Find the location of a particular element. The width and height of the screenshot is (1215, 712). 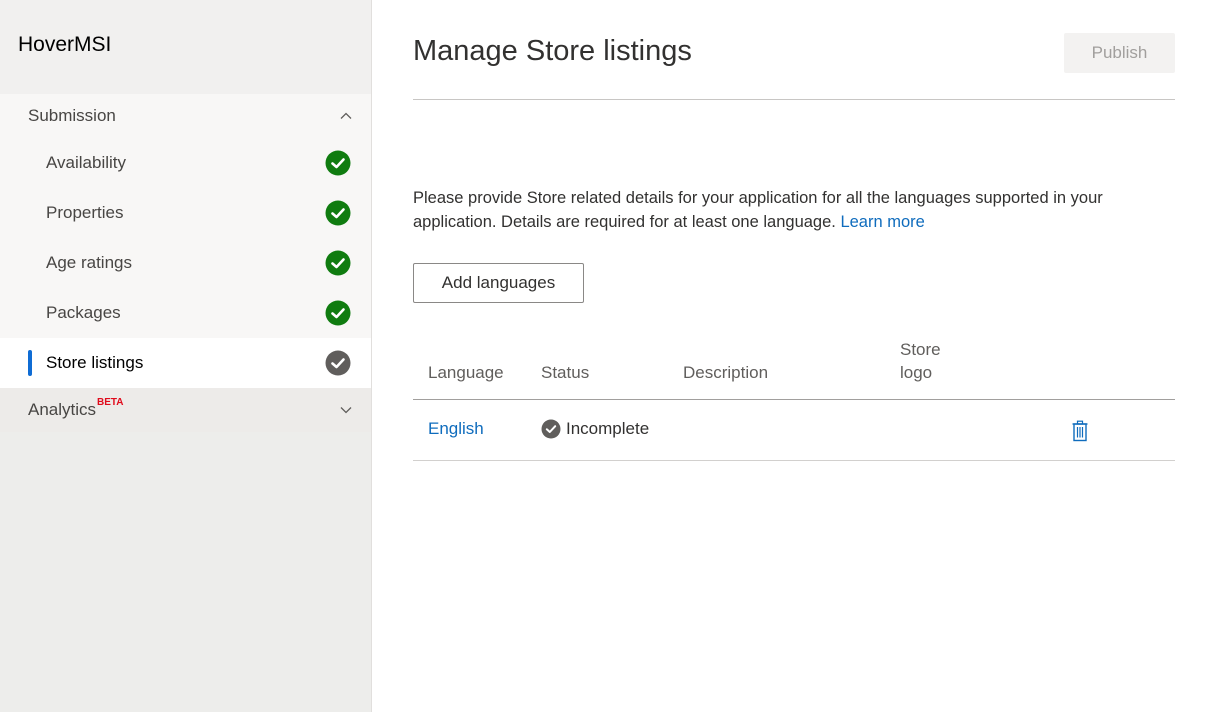

nav-section-label: AnalyticsBETA is located at coordinates (76, 408).